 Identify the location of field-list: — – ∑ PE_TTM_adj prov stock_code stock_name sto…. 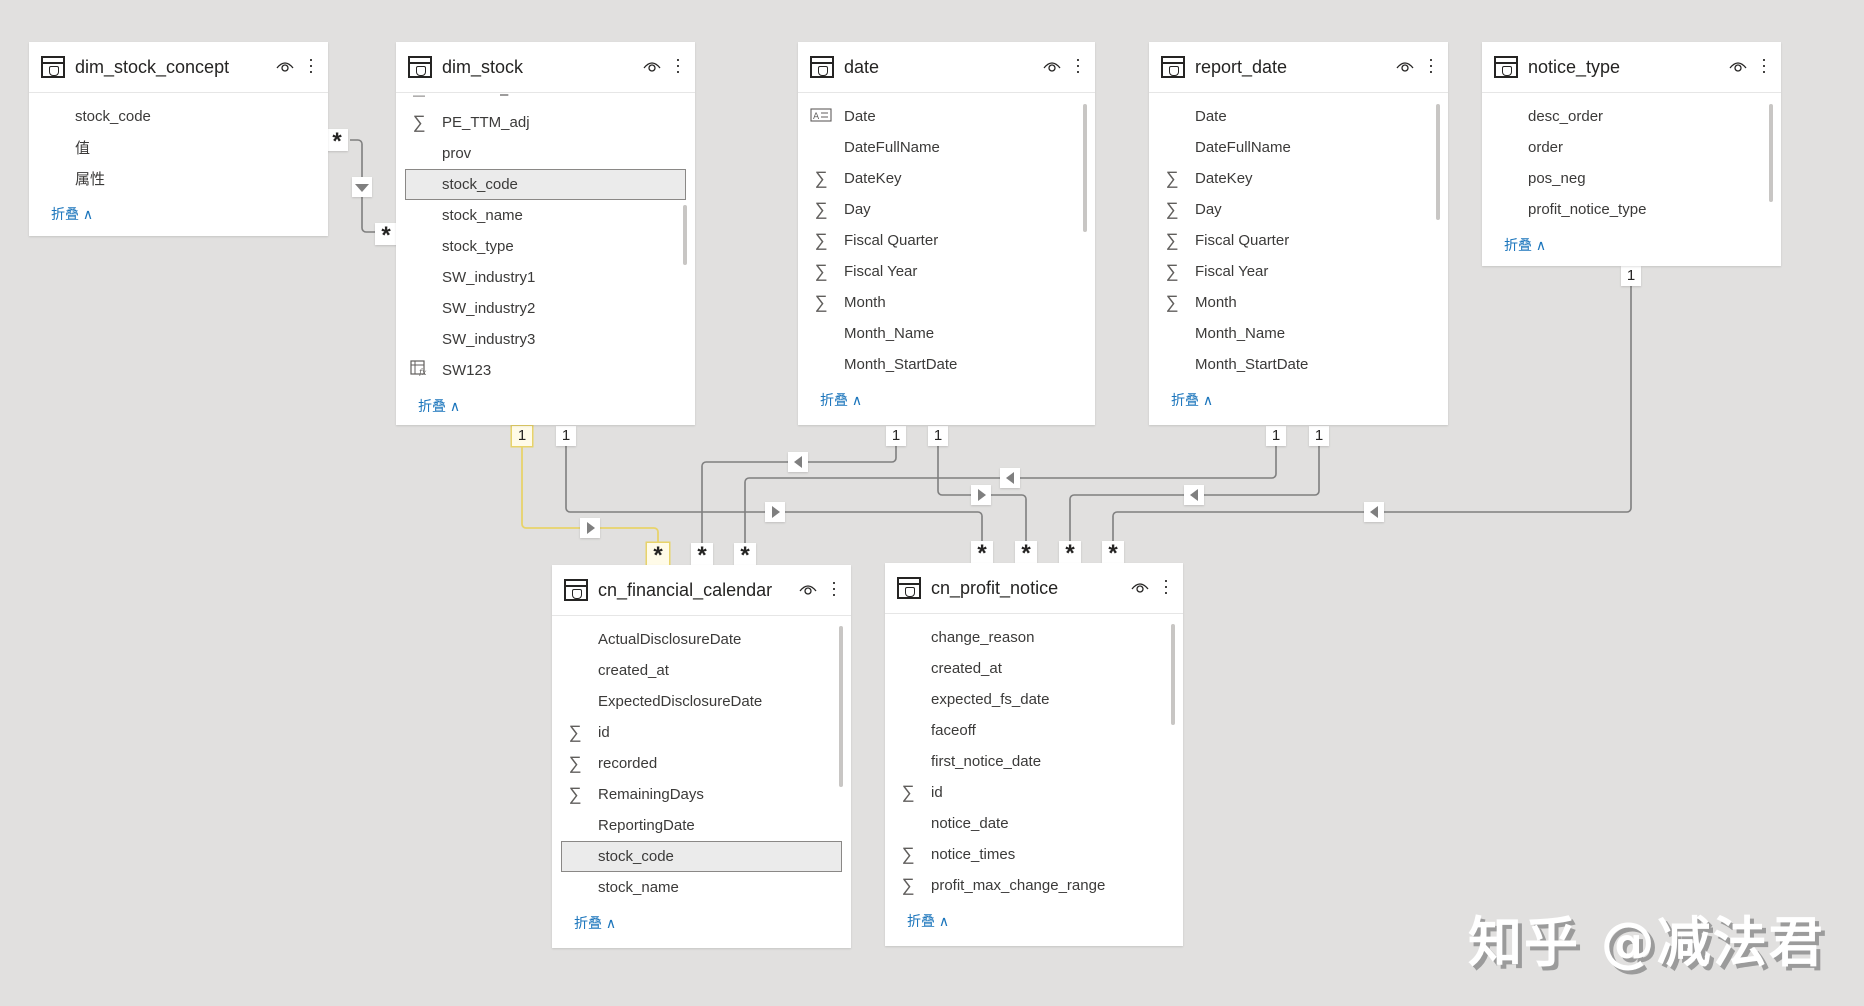
(545, 239).